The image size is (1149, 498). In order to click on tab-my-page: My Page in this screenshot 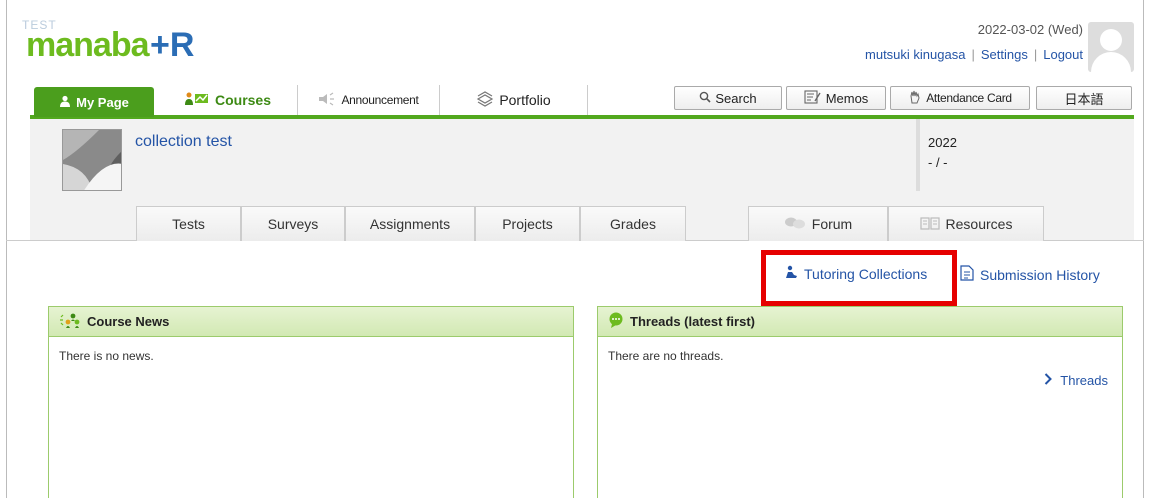, I will do `click(94, 102)`.